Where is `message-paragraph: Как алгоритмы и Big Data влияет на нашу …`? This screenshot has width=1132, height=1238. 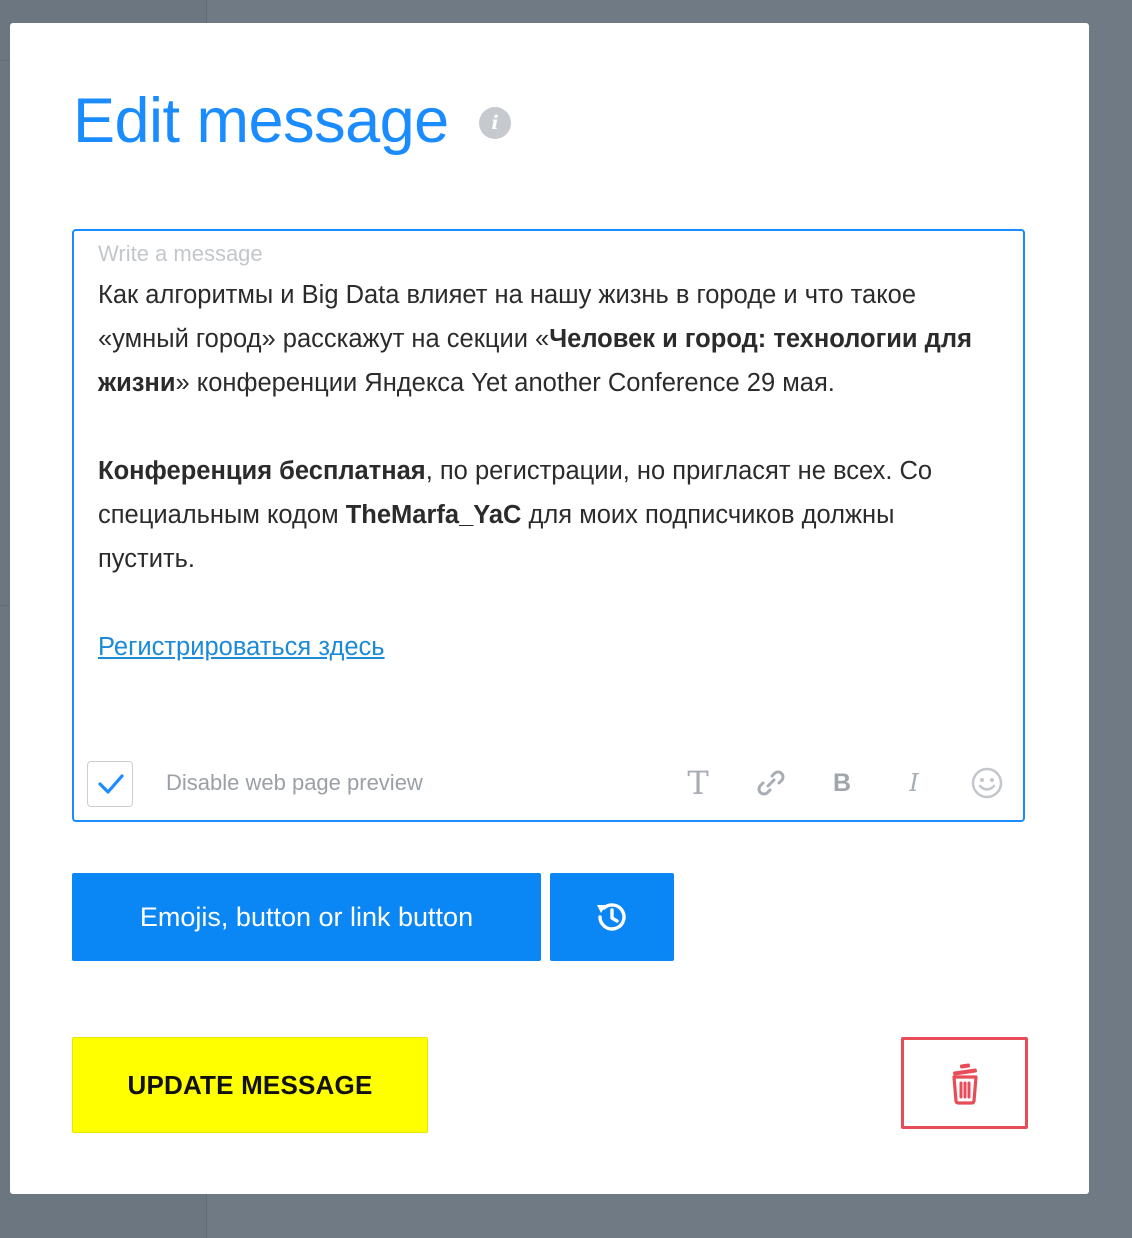
message-paragraph: Как алгоритмы и Big Data влияет на нашу … is located at coordinates (548, 339).